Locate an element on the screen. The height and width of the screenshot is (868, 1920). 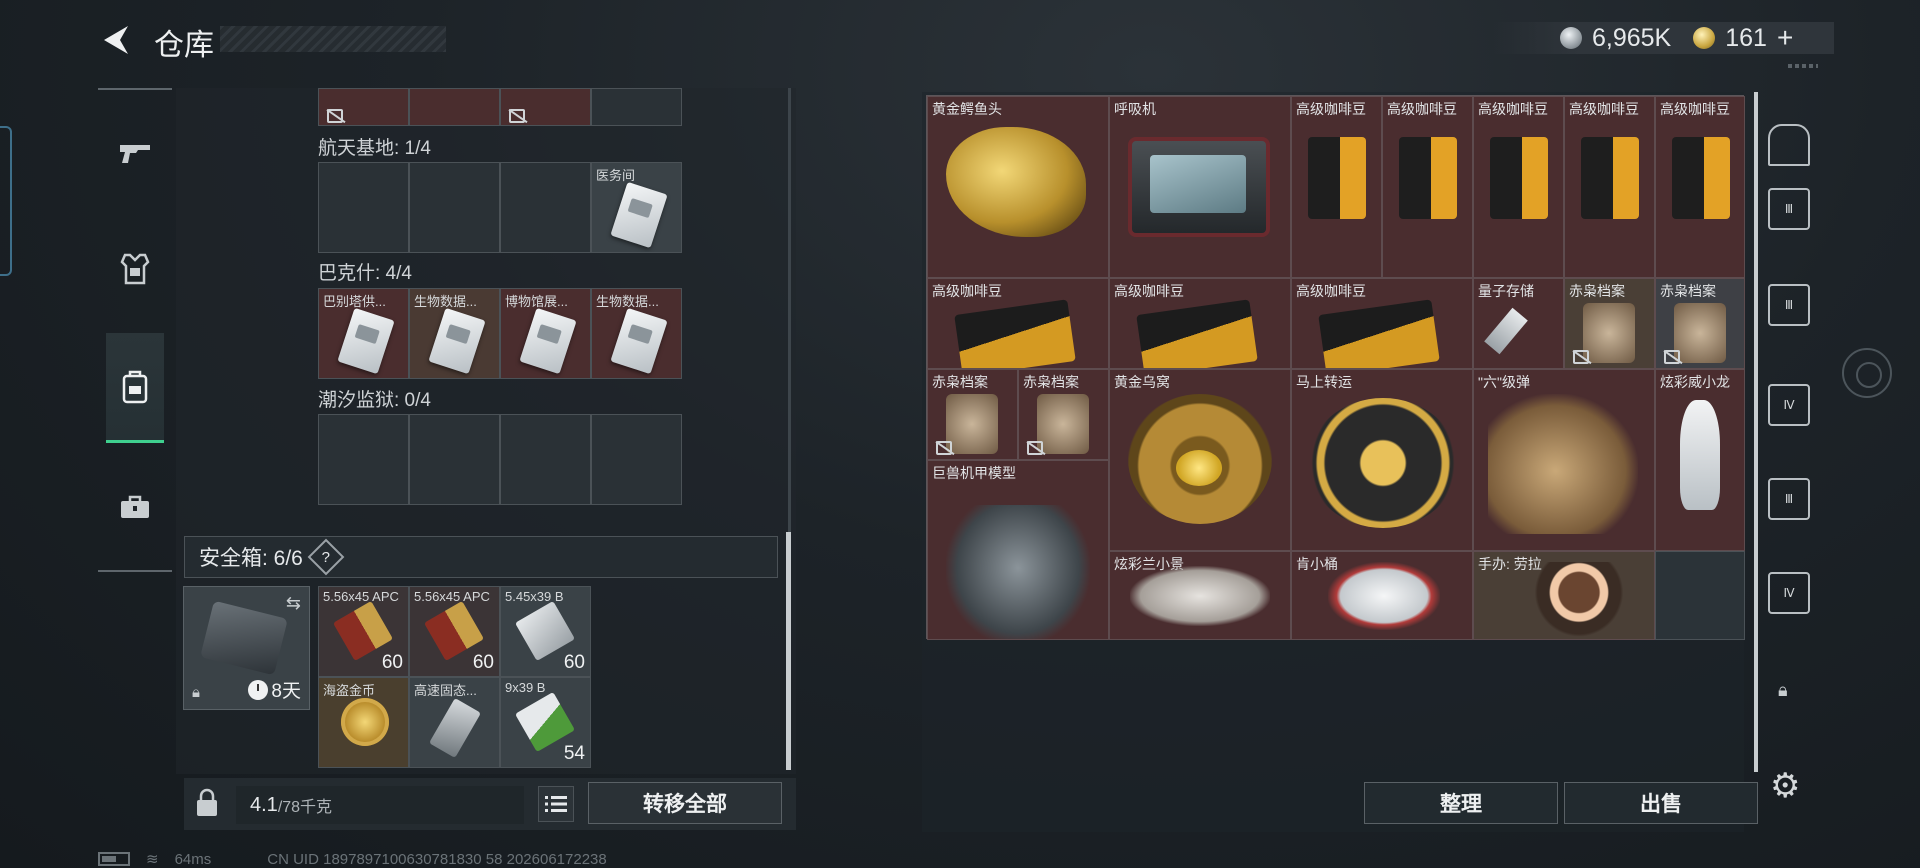
ammo-slot: 9x39 B 54 is located at coordinates (545, 722).